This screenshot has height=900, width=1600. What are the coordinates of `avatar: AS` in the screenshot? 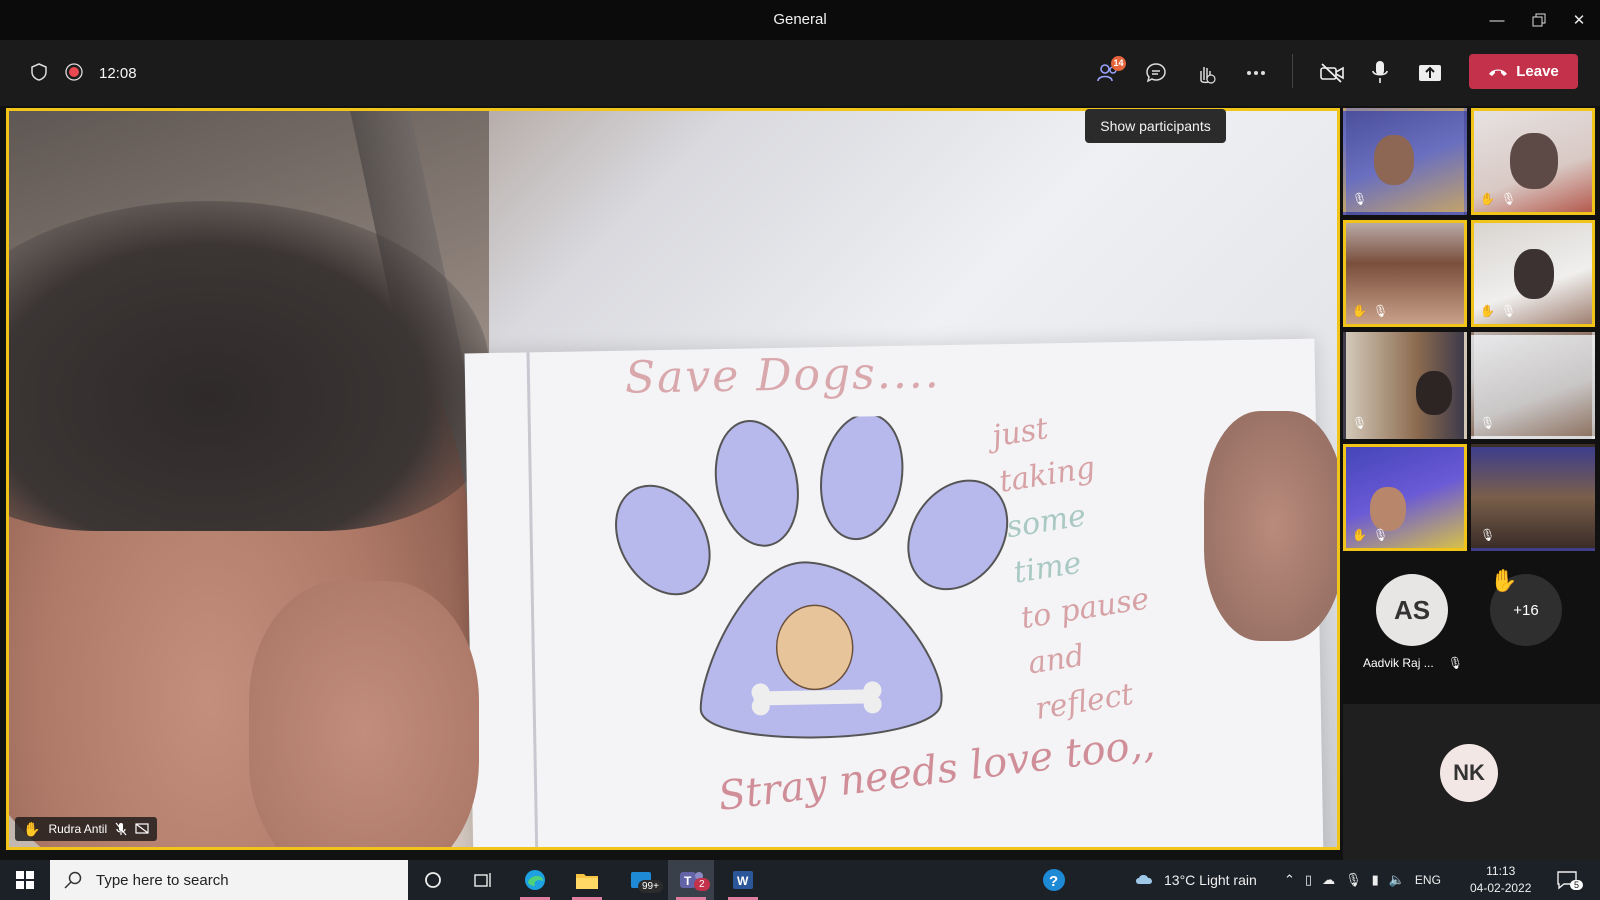 It's located at (1412, 610).